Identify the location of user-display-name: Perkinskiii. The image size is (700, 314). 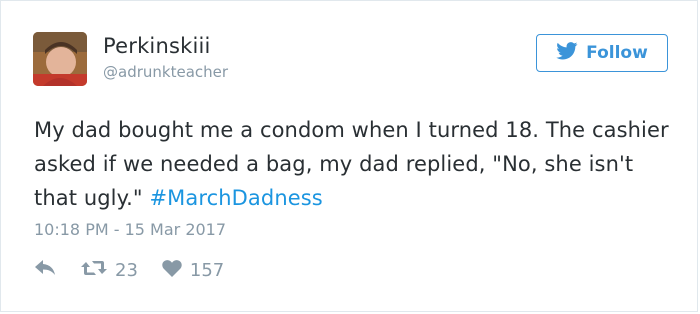
(157, 46).